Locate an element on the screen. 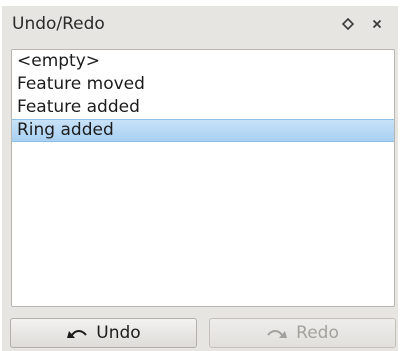 The width and height of the screenshot is (400, 351). close-icon is located at coordinates (377, 24).